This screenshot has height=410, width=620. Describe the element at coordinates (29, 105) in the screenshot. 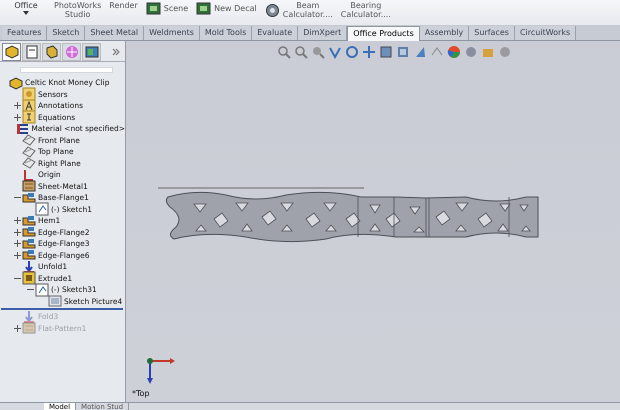

I see `annotation-icon` at that location.